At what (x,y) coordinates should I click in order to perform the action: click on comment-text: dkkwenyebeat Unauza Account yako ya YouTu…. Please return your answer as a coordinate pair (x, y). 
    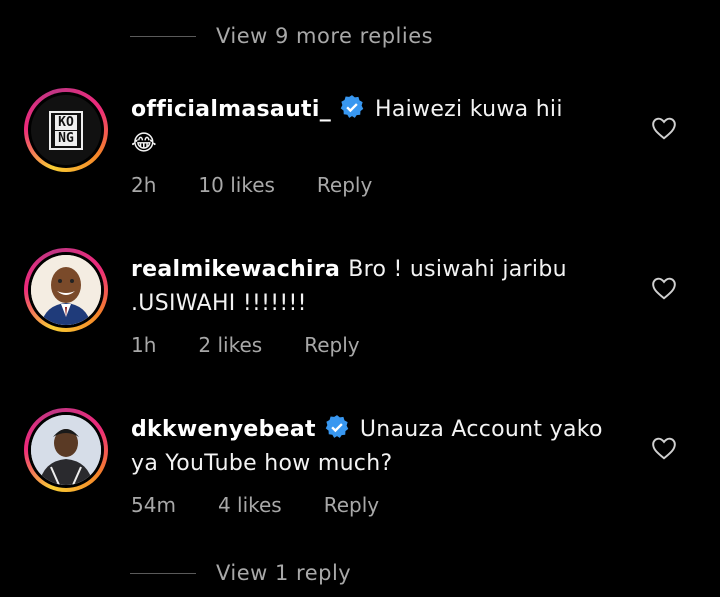
    Looking at the image, I should click on (381, 447).